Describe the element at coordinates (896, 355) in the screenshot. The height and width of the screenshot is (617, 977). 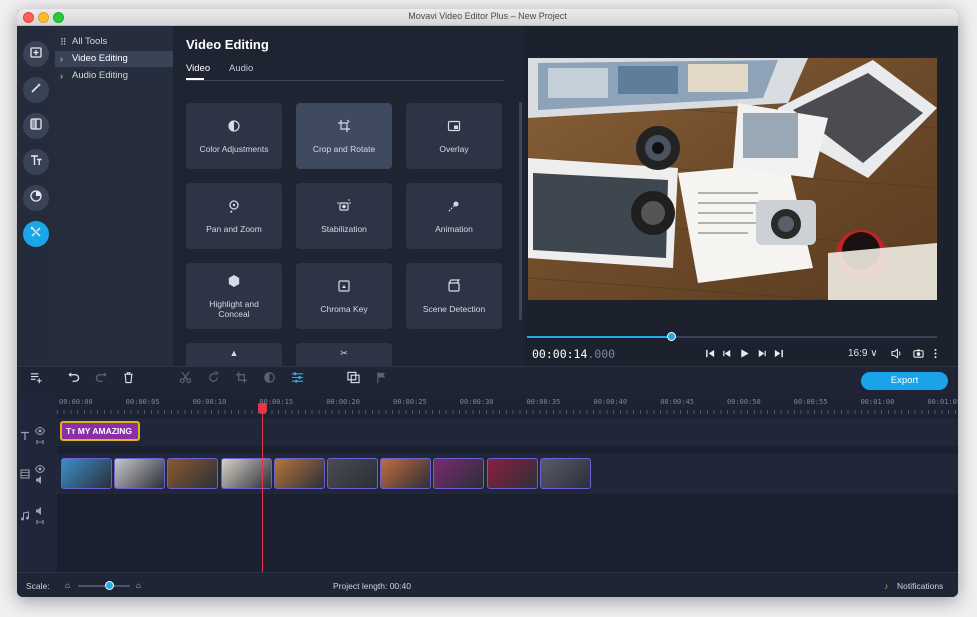
I see `volume-button` at that location.